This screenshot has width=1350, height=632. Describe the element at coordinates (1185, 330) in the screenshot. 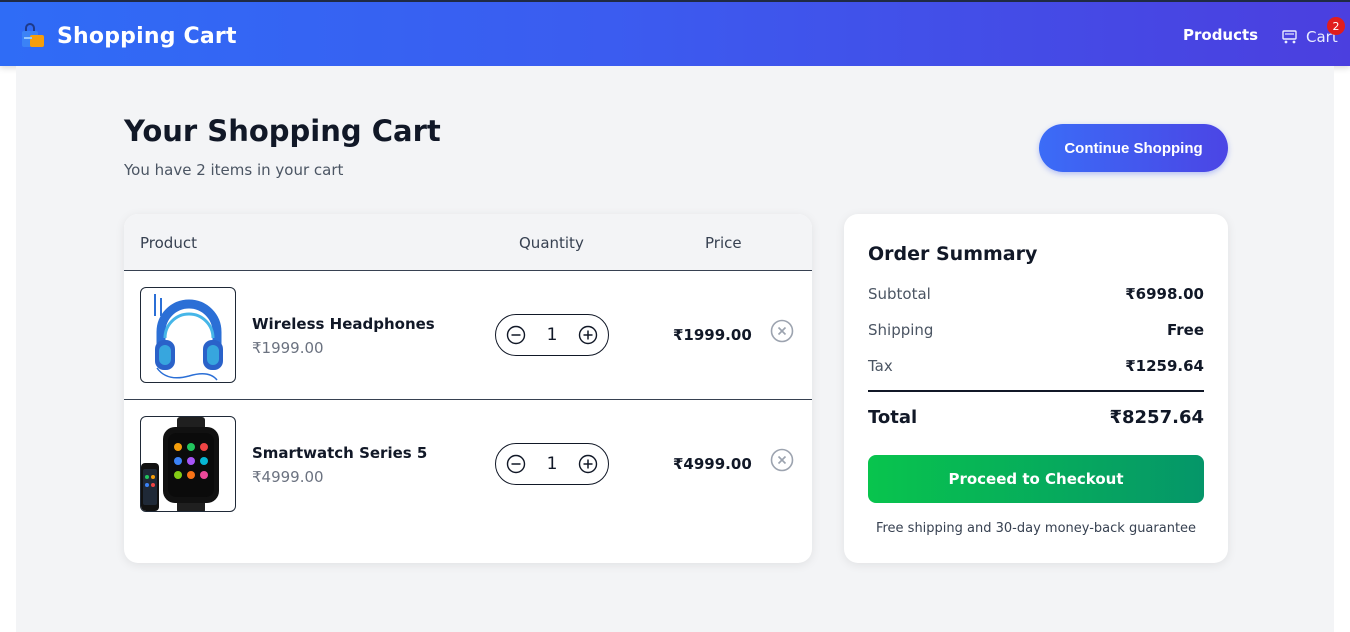

I see `shipping-value: Free` at that location.